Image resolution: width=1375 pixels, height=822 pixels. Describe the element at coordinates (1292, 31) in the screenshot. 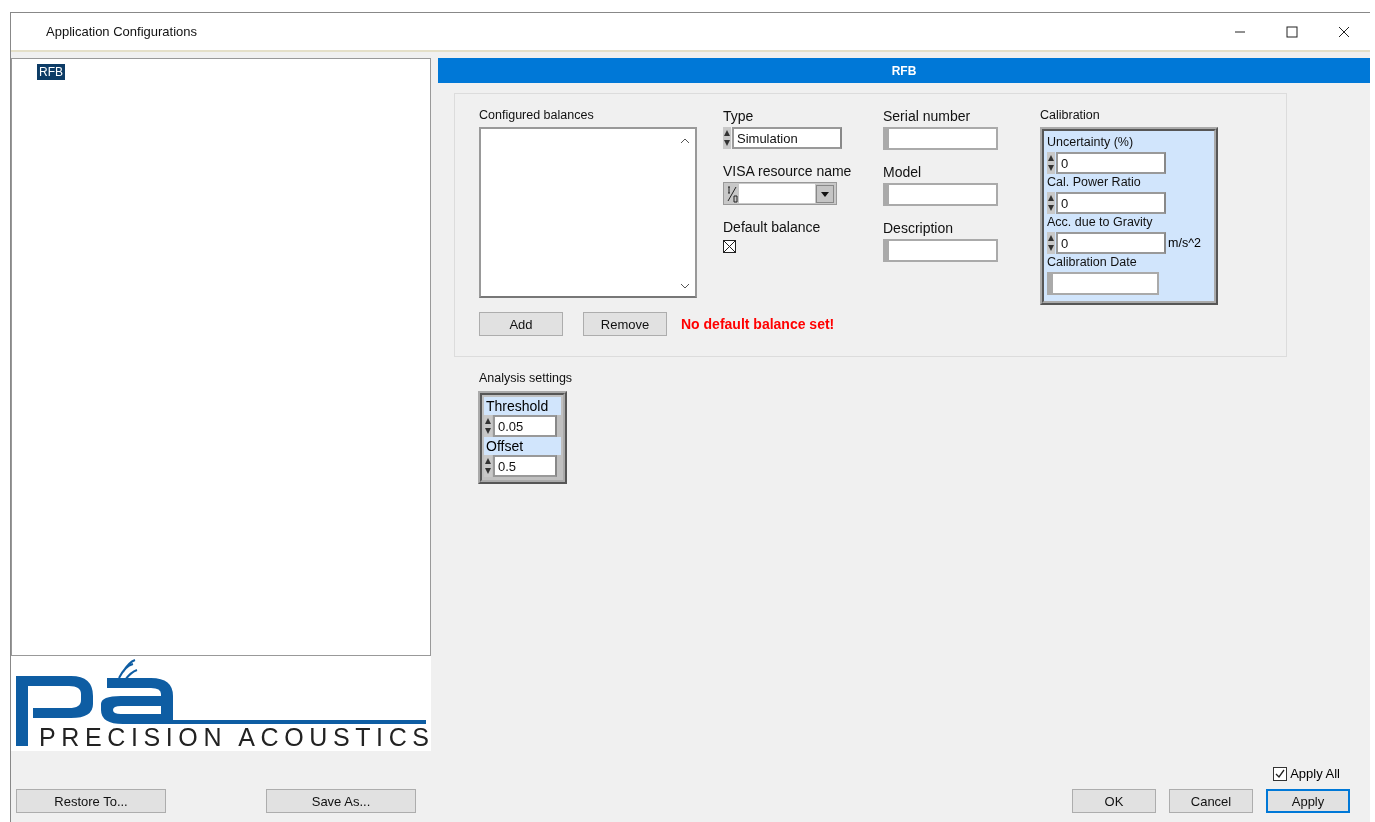

I see `maximize-icon` at that location.